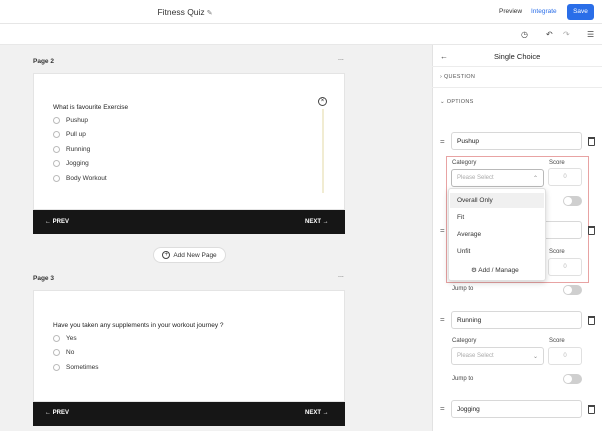  Describe the element at coordinates (43, 61) in the screenshot. I see `page-2-label: Page 2` at that location.